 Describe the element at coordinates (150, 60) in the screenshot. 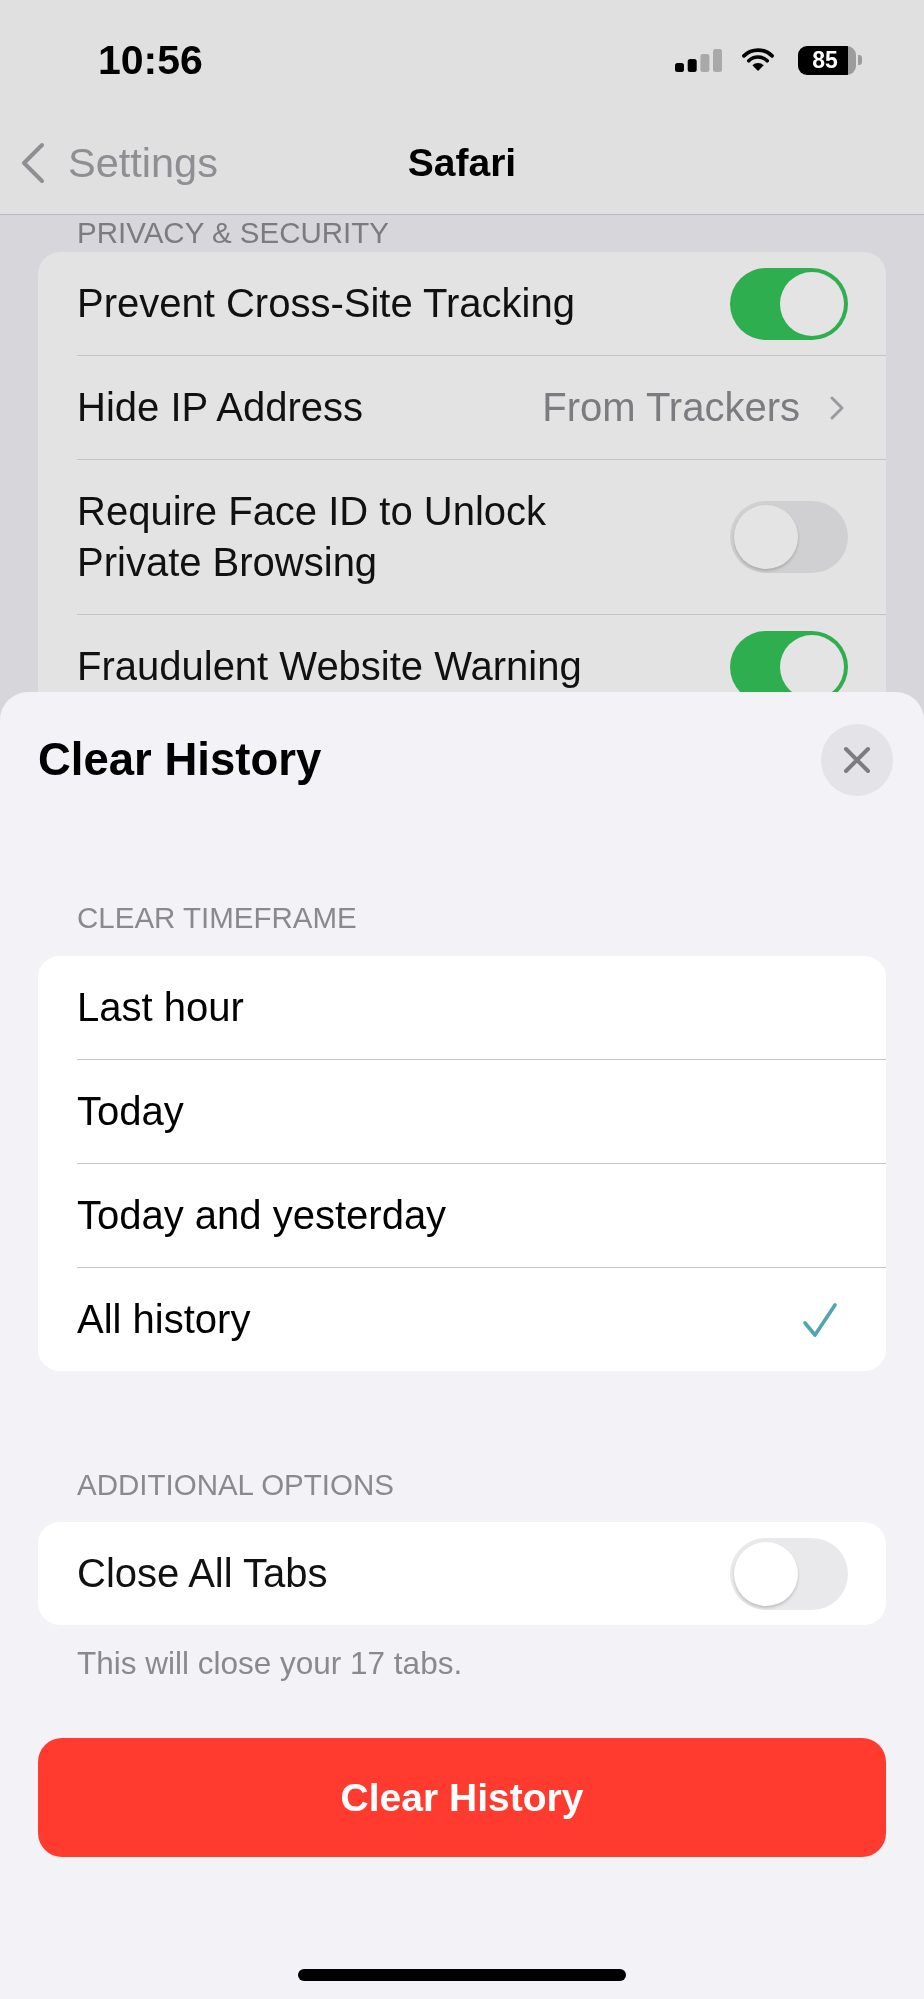

I see `status-time: 10:56` at that location.